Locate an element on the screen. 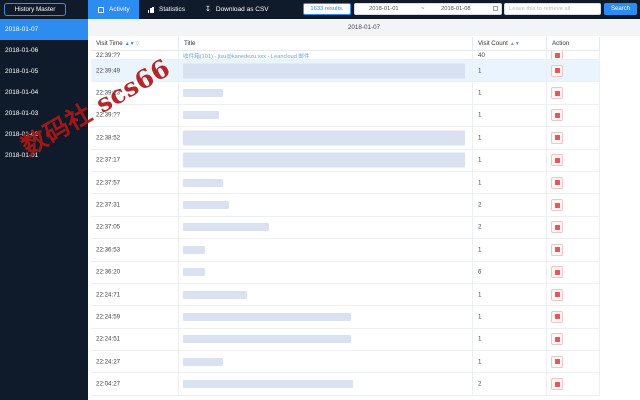 The width and height of the screenshot is (640, 400). visit-time: 22:37:31 is located at coordinates (108, 205).